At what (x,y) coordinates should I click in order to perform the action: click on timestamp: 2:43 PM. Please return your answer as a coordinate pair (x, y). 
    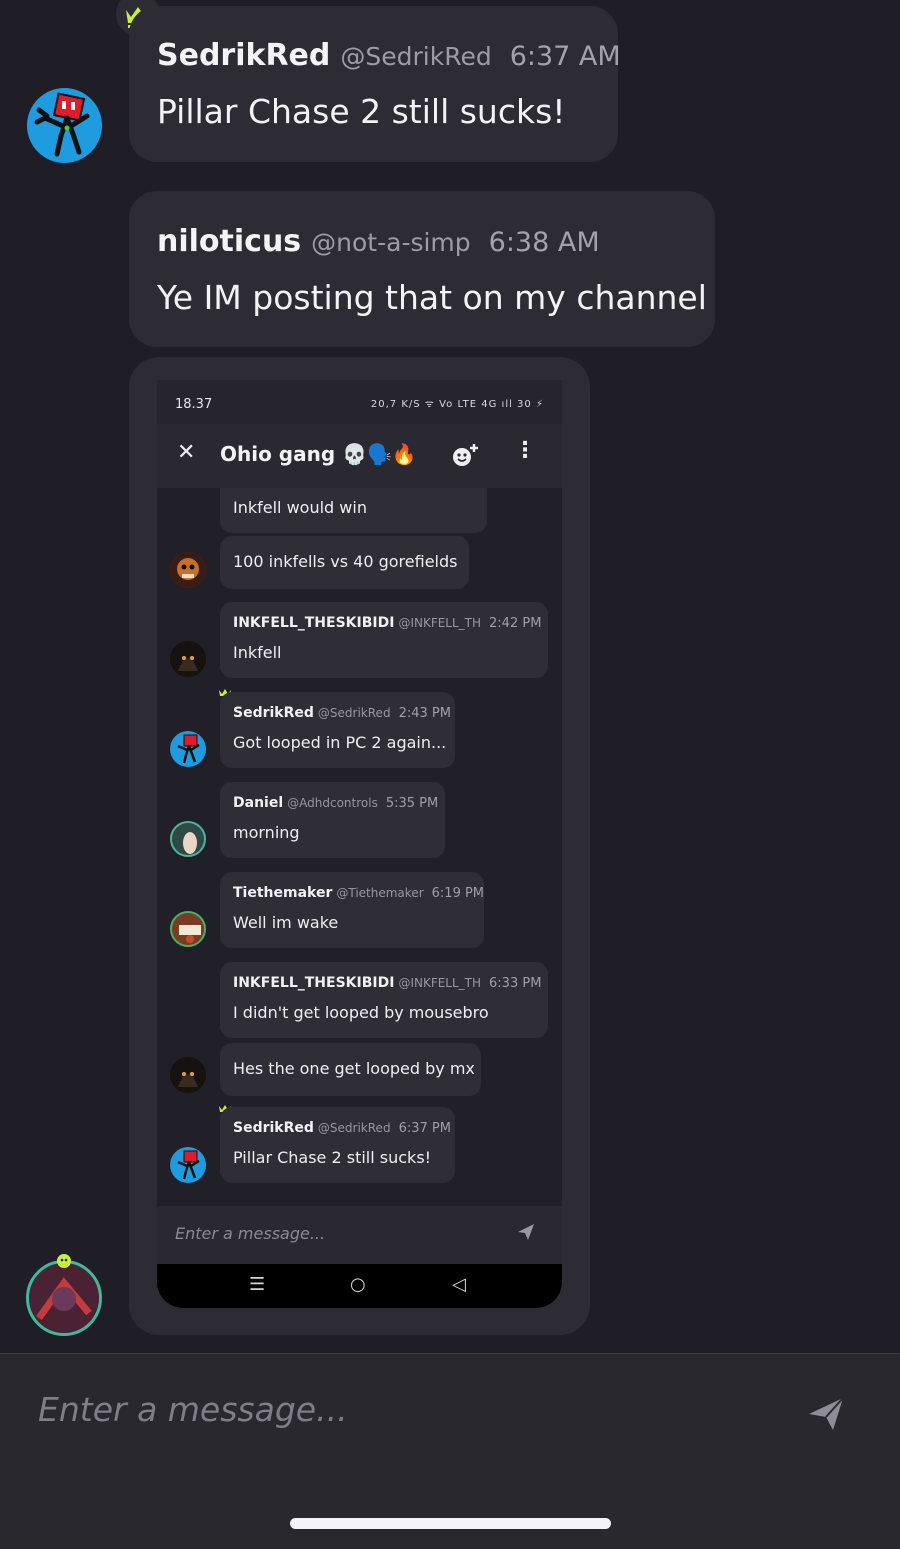
    Looking at the image, I should click on (424, 713).